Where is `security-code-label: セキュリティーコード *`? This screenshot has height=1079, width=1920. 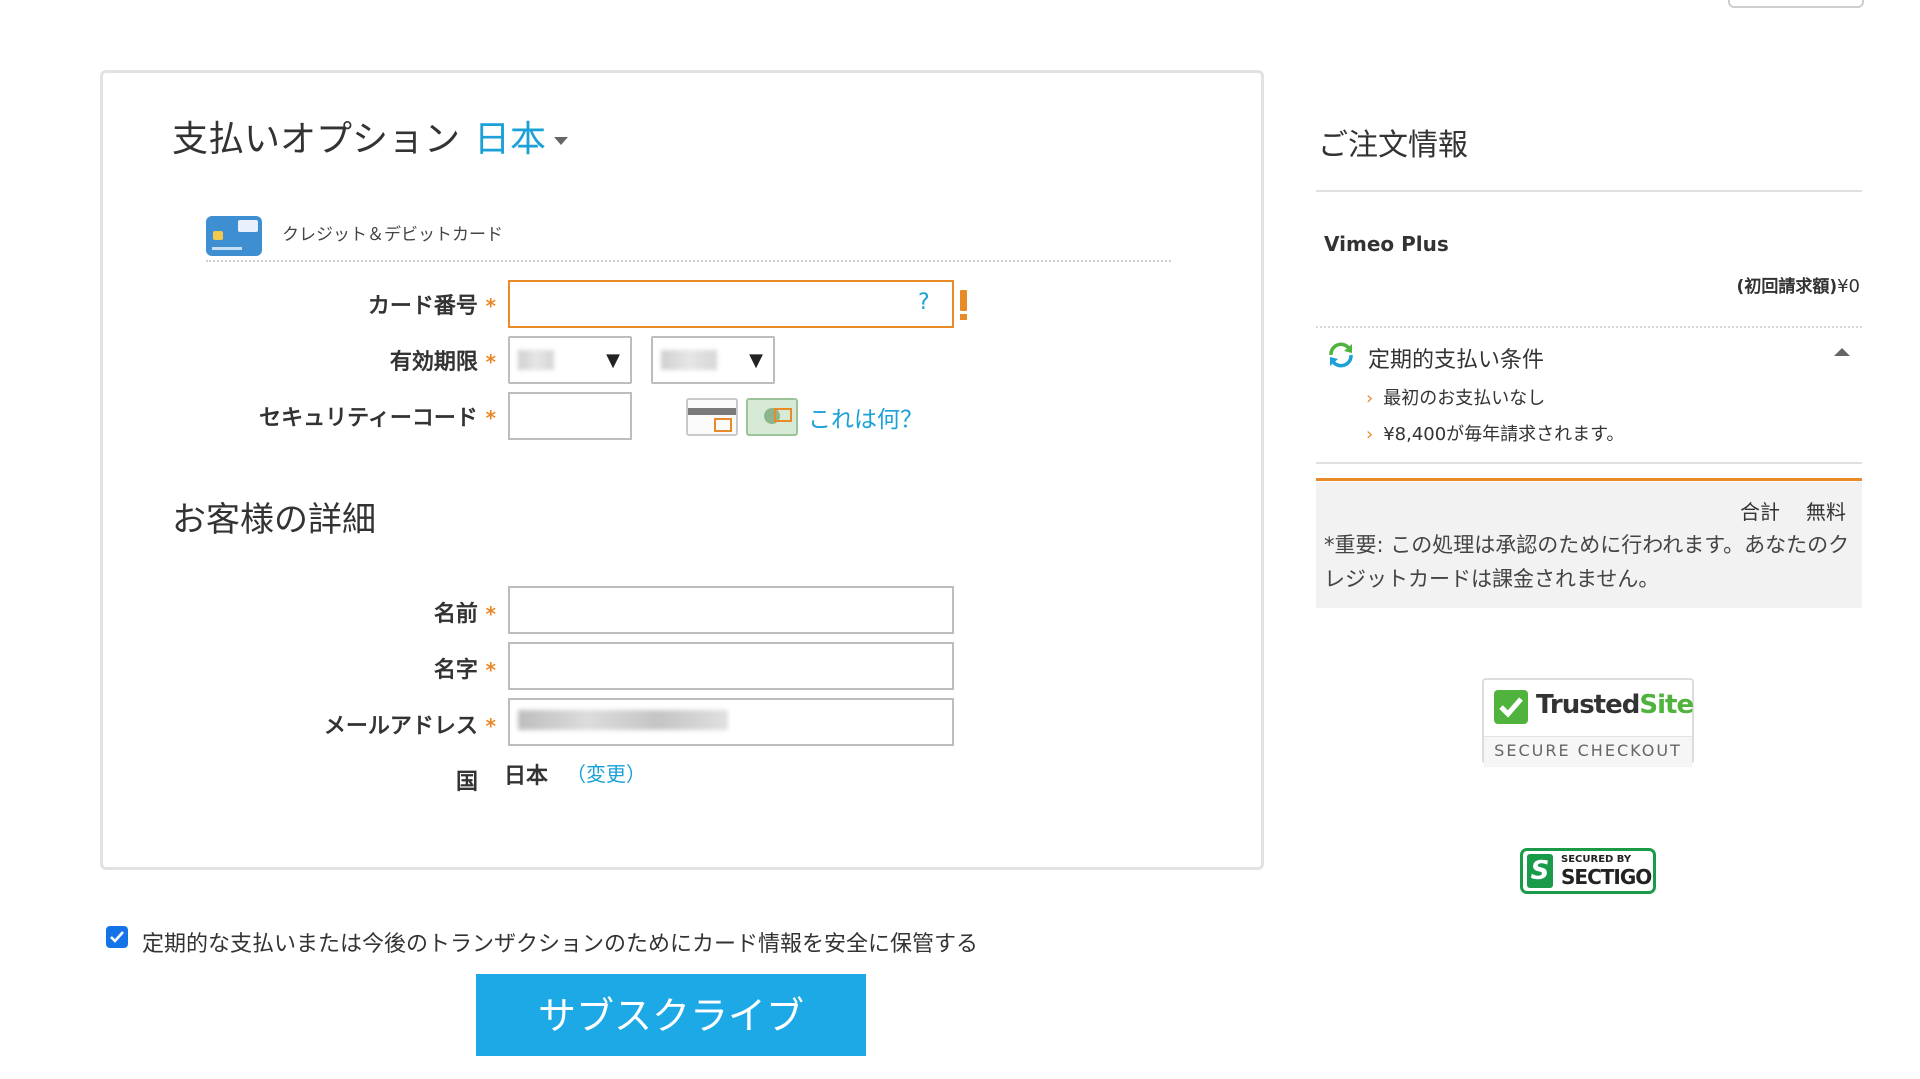
security-code-label: セキュリティーコード * is located at coordinates (363, 416).